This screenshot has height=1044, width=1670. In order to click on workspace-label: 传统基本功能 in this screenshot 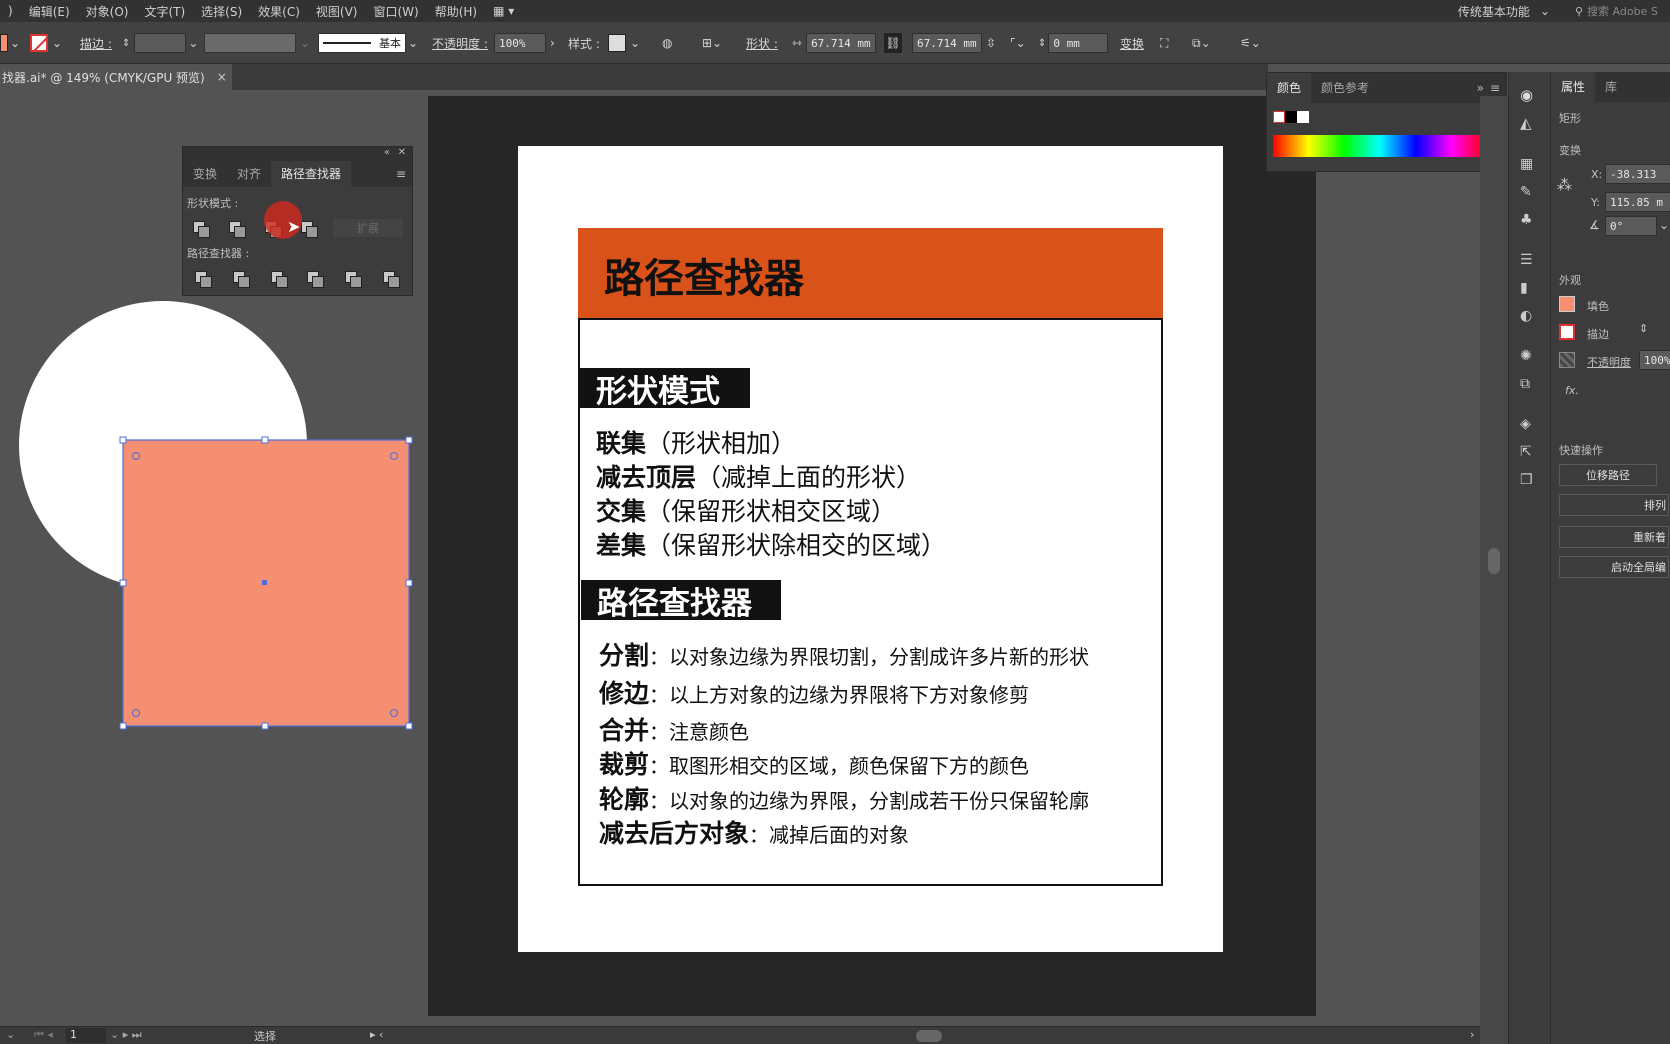, I will do `click(1493, 11)`.